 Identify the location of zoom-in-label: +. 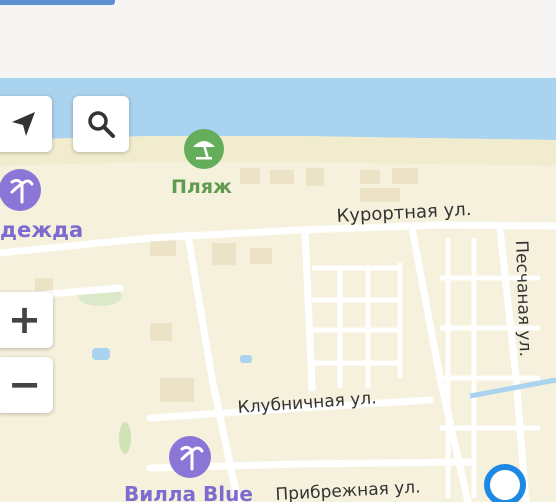
(24, 320).